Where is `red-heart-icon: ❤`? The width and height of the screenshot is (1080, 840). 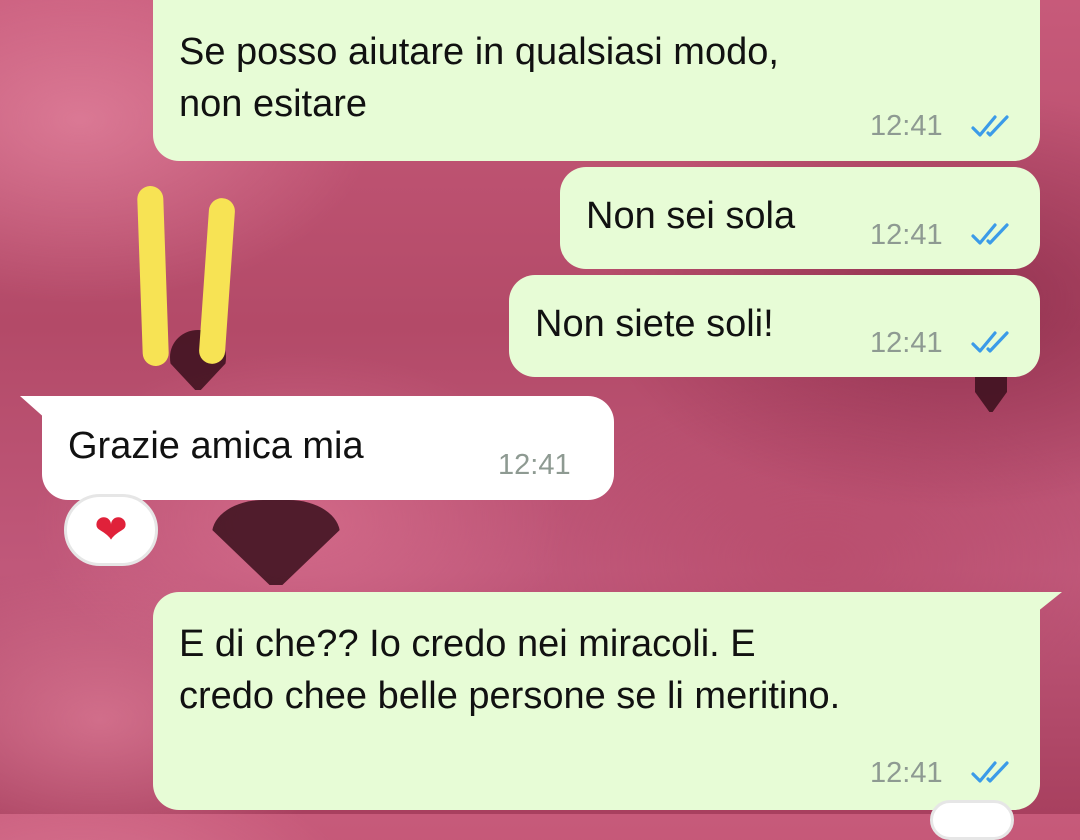
red-heart-icon: ❤ is located at coordinates (111, 530).